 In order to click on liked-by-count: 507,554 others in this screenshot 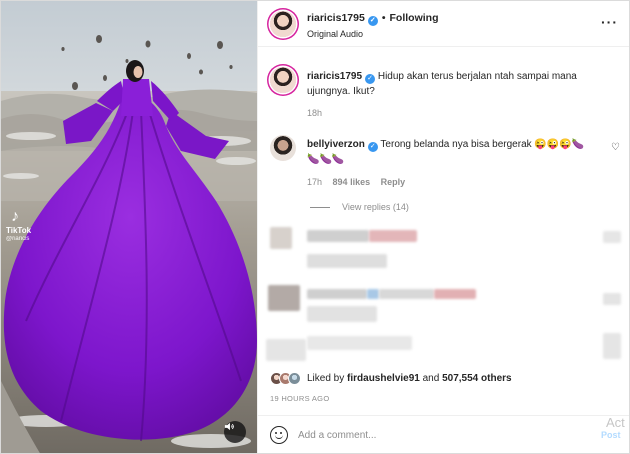, I will do `click(477, 378)`.